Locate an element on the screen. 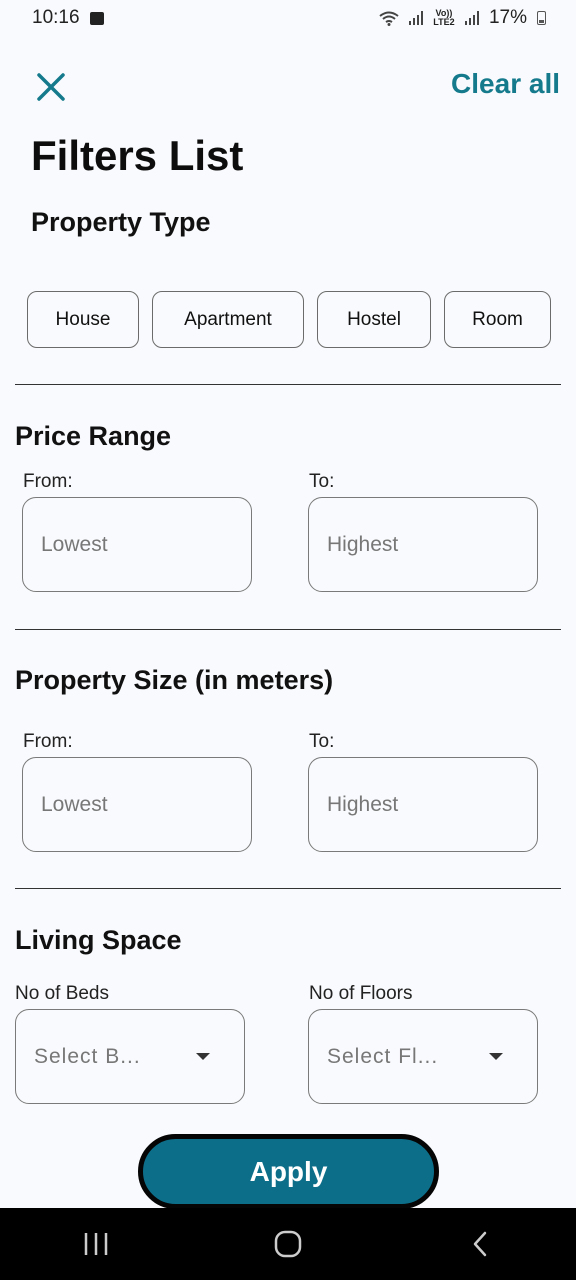  system-nav-bar is located at coordinates (288, 1244).